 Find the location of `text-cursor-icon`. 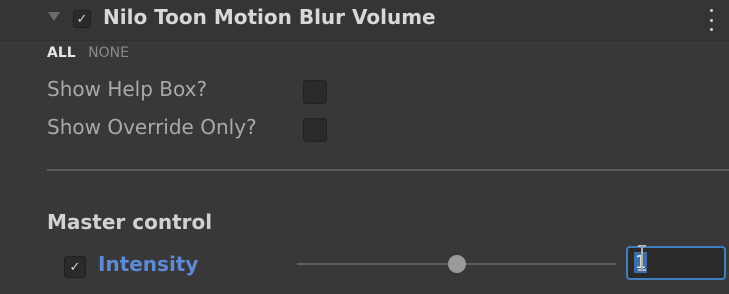

text-cursor-icon is located at coordinates (642, 258).